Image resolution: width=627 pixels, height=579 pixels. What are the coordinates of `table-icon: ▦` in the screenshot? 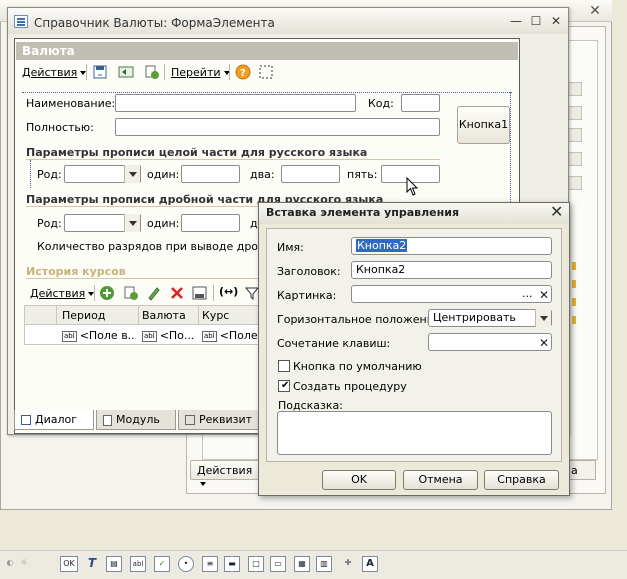 It's located at (302, 564).